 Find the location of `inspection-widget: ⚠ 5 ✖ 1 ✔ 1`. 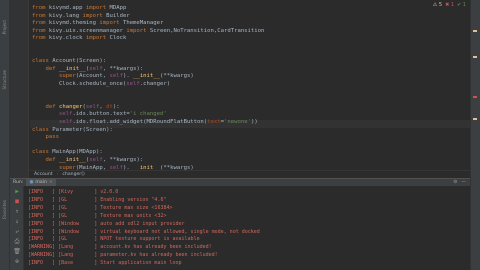

inspection-widget: ⚠ 5 ✖ 1 ✔ 1 is located at coordinates (449, 5).